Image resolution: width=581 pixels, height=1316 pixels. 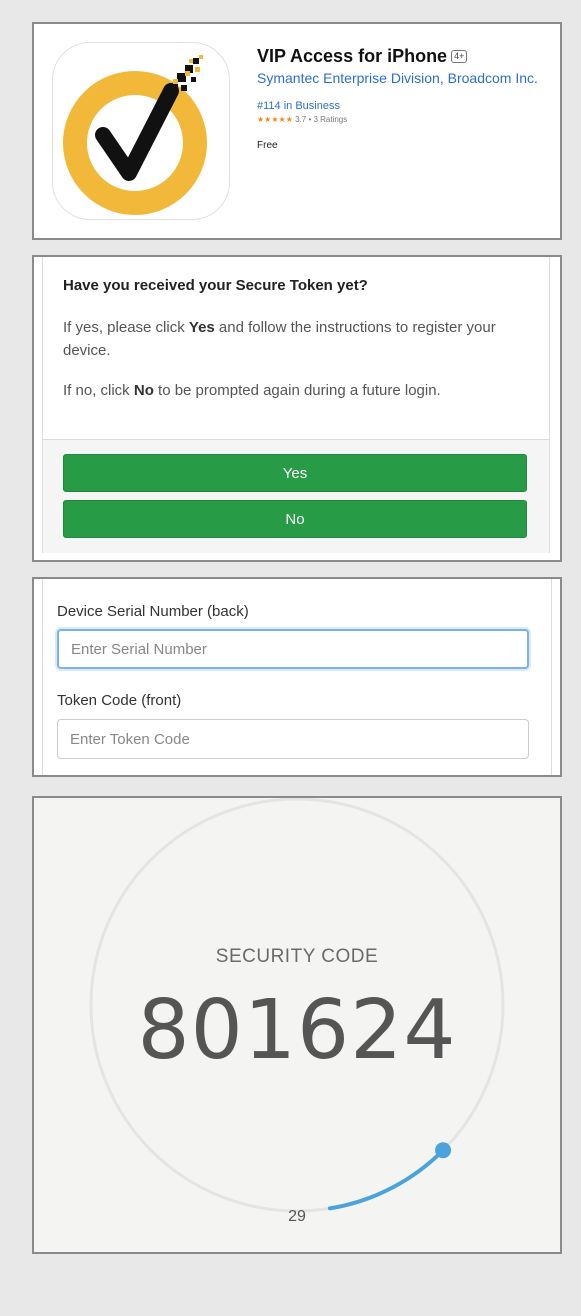 I want to click on age-rating-badge: 4+, so click(x=459, y=56).